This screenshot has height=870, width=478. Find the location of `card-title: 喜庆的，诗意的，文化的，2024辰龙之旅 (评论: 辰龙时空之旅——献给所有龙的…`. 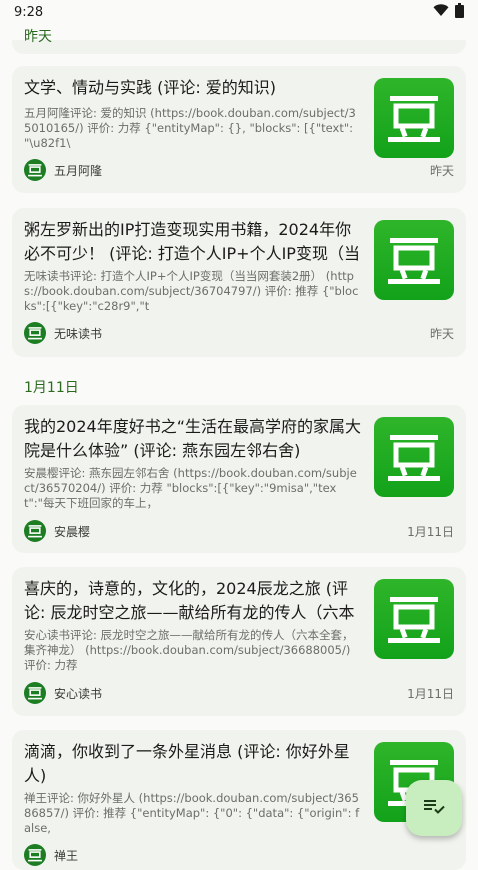

card-title: 喜庆的，诗意的，文化的，2024辰龙之旅 (评论: 辰龙时空之旅——献给所有龙的… is located at coordinates (189, 600).